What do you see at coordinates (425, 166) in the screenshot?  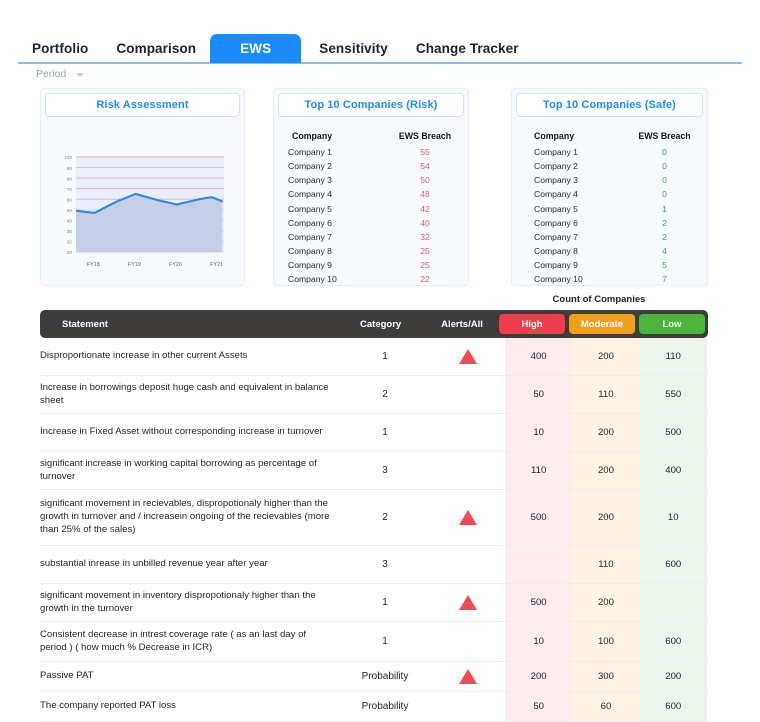 I see `ews-breach-value: 54` at bounding box center [425, 166].